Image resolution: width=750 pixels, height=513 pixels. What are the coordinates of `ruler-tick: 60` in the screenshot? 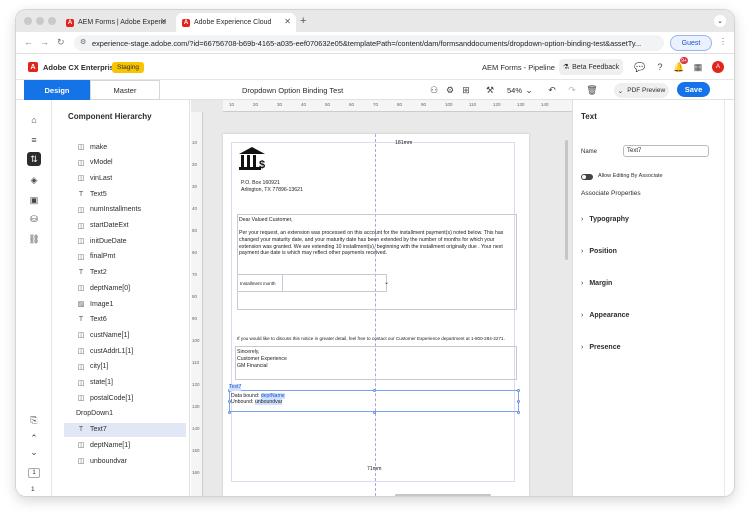 It's located at (352, 104).